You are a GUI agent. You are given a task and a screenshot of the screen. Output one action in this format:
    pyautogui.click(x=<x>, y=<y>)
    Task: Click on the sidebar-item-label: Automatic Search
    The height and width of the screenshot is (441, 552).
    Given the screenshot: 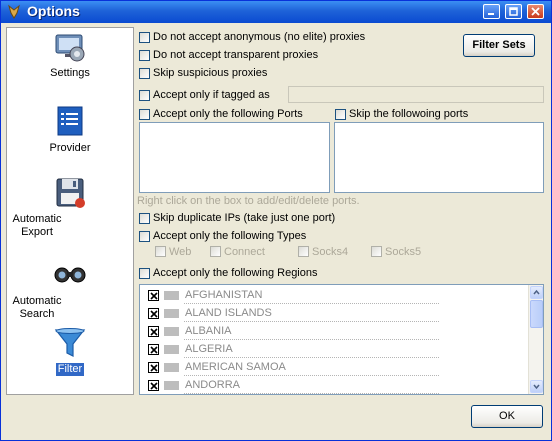 What is the action you would take?
    pyautogui.click(x=37, y=307)
    